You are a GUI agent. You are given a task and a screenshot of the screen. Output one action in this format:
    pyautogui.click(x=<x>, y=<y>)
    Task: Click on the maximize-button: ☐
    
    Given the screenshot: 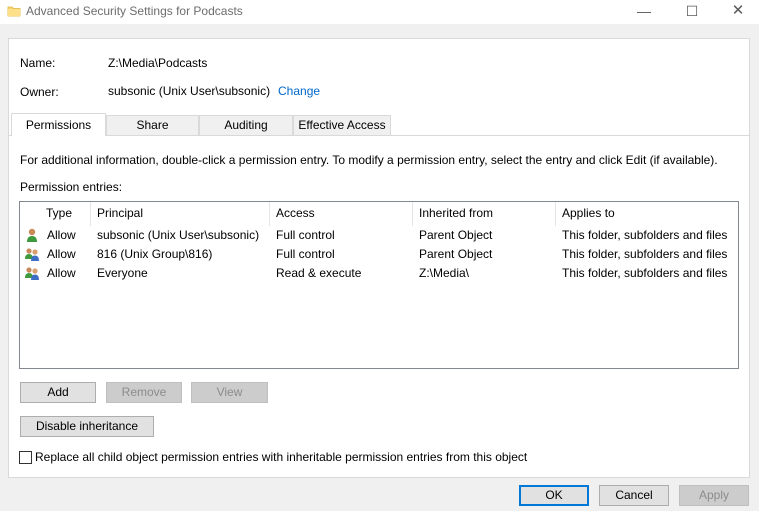 What is the action you would take?
    pyautogui.click(x=692, y=12)
    